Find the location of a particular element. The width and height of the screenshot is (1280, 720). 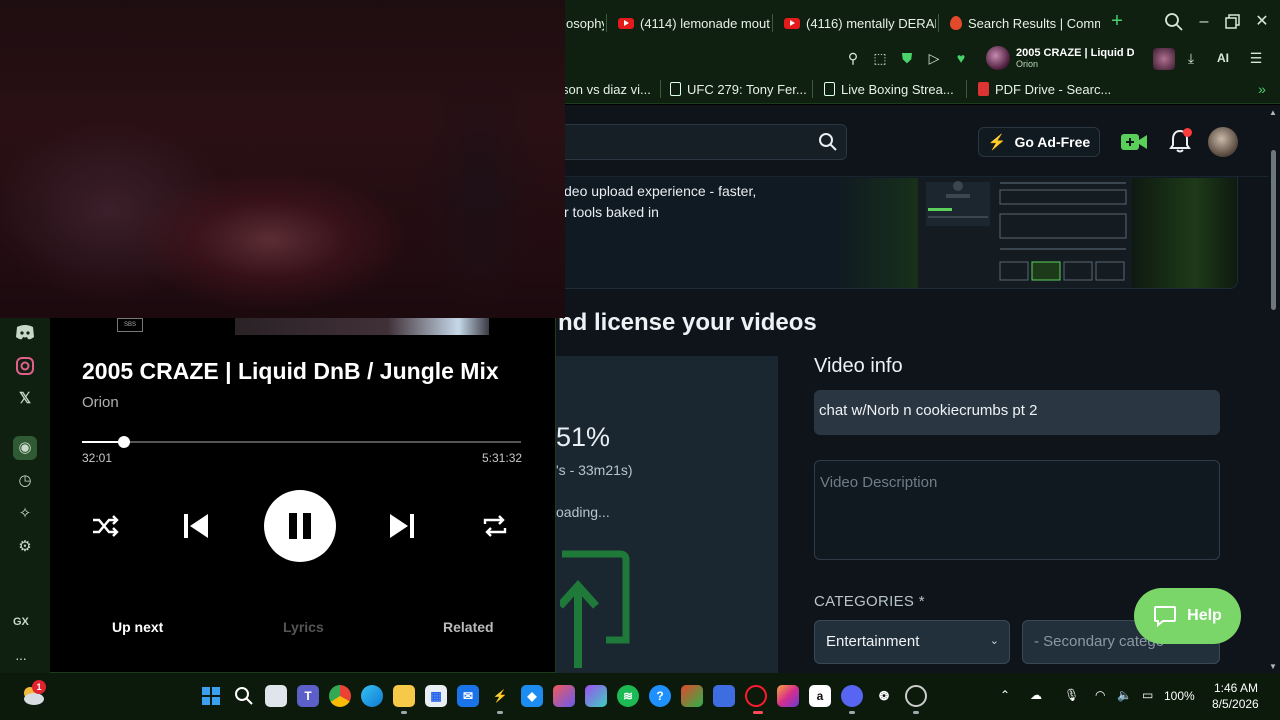

seek-handle is located at coordinates (124, 442).